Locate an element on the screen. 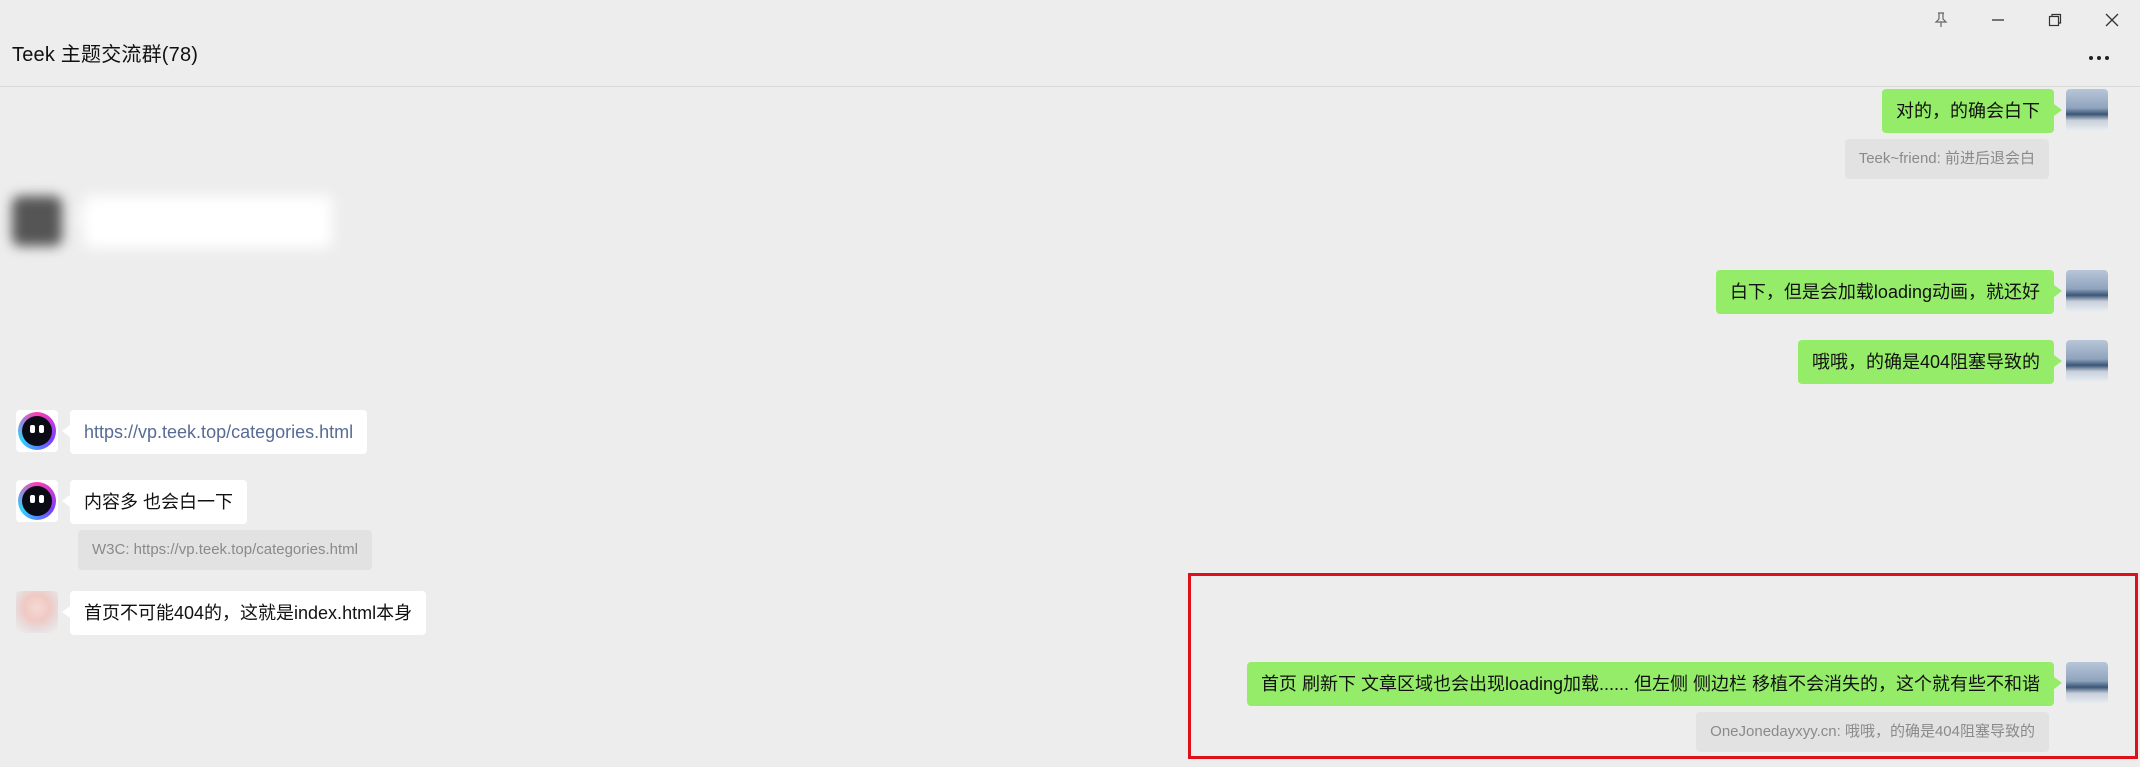  message-row: 白下，但是会加载loading动画，就还好 is located at coordinates (1911, 292).